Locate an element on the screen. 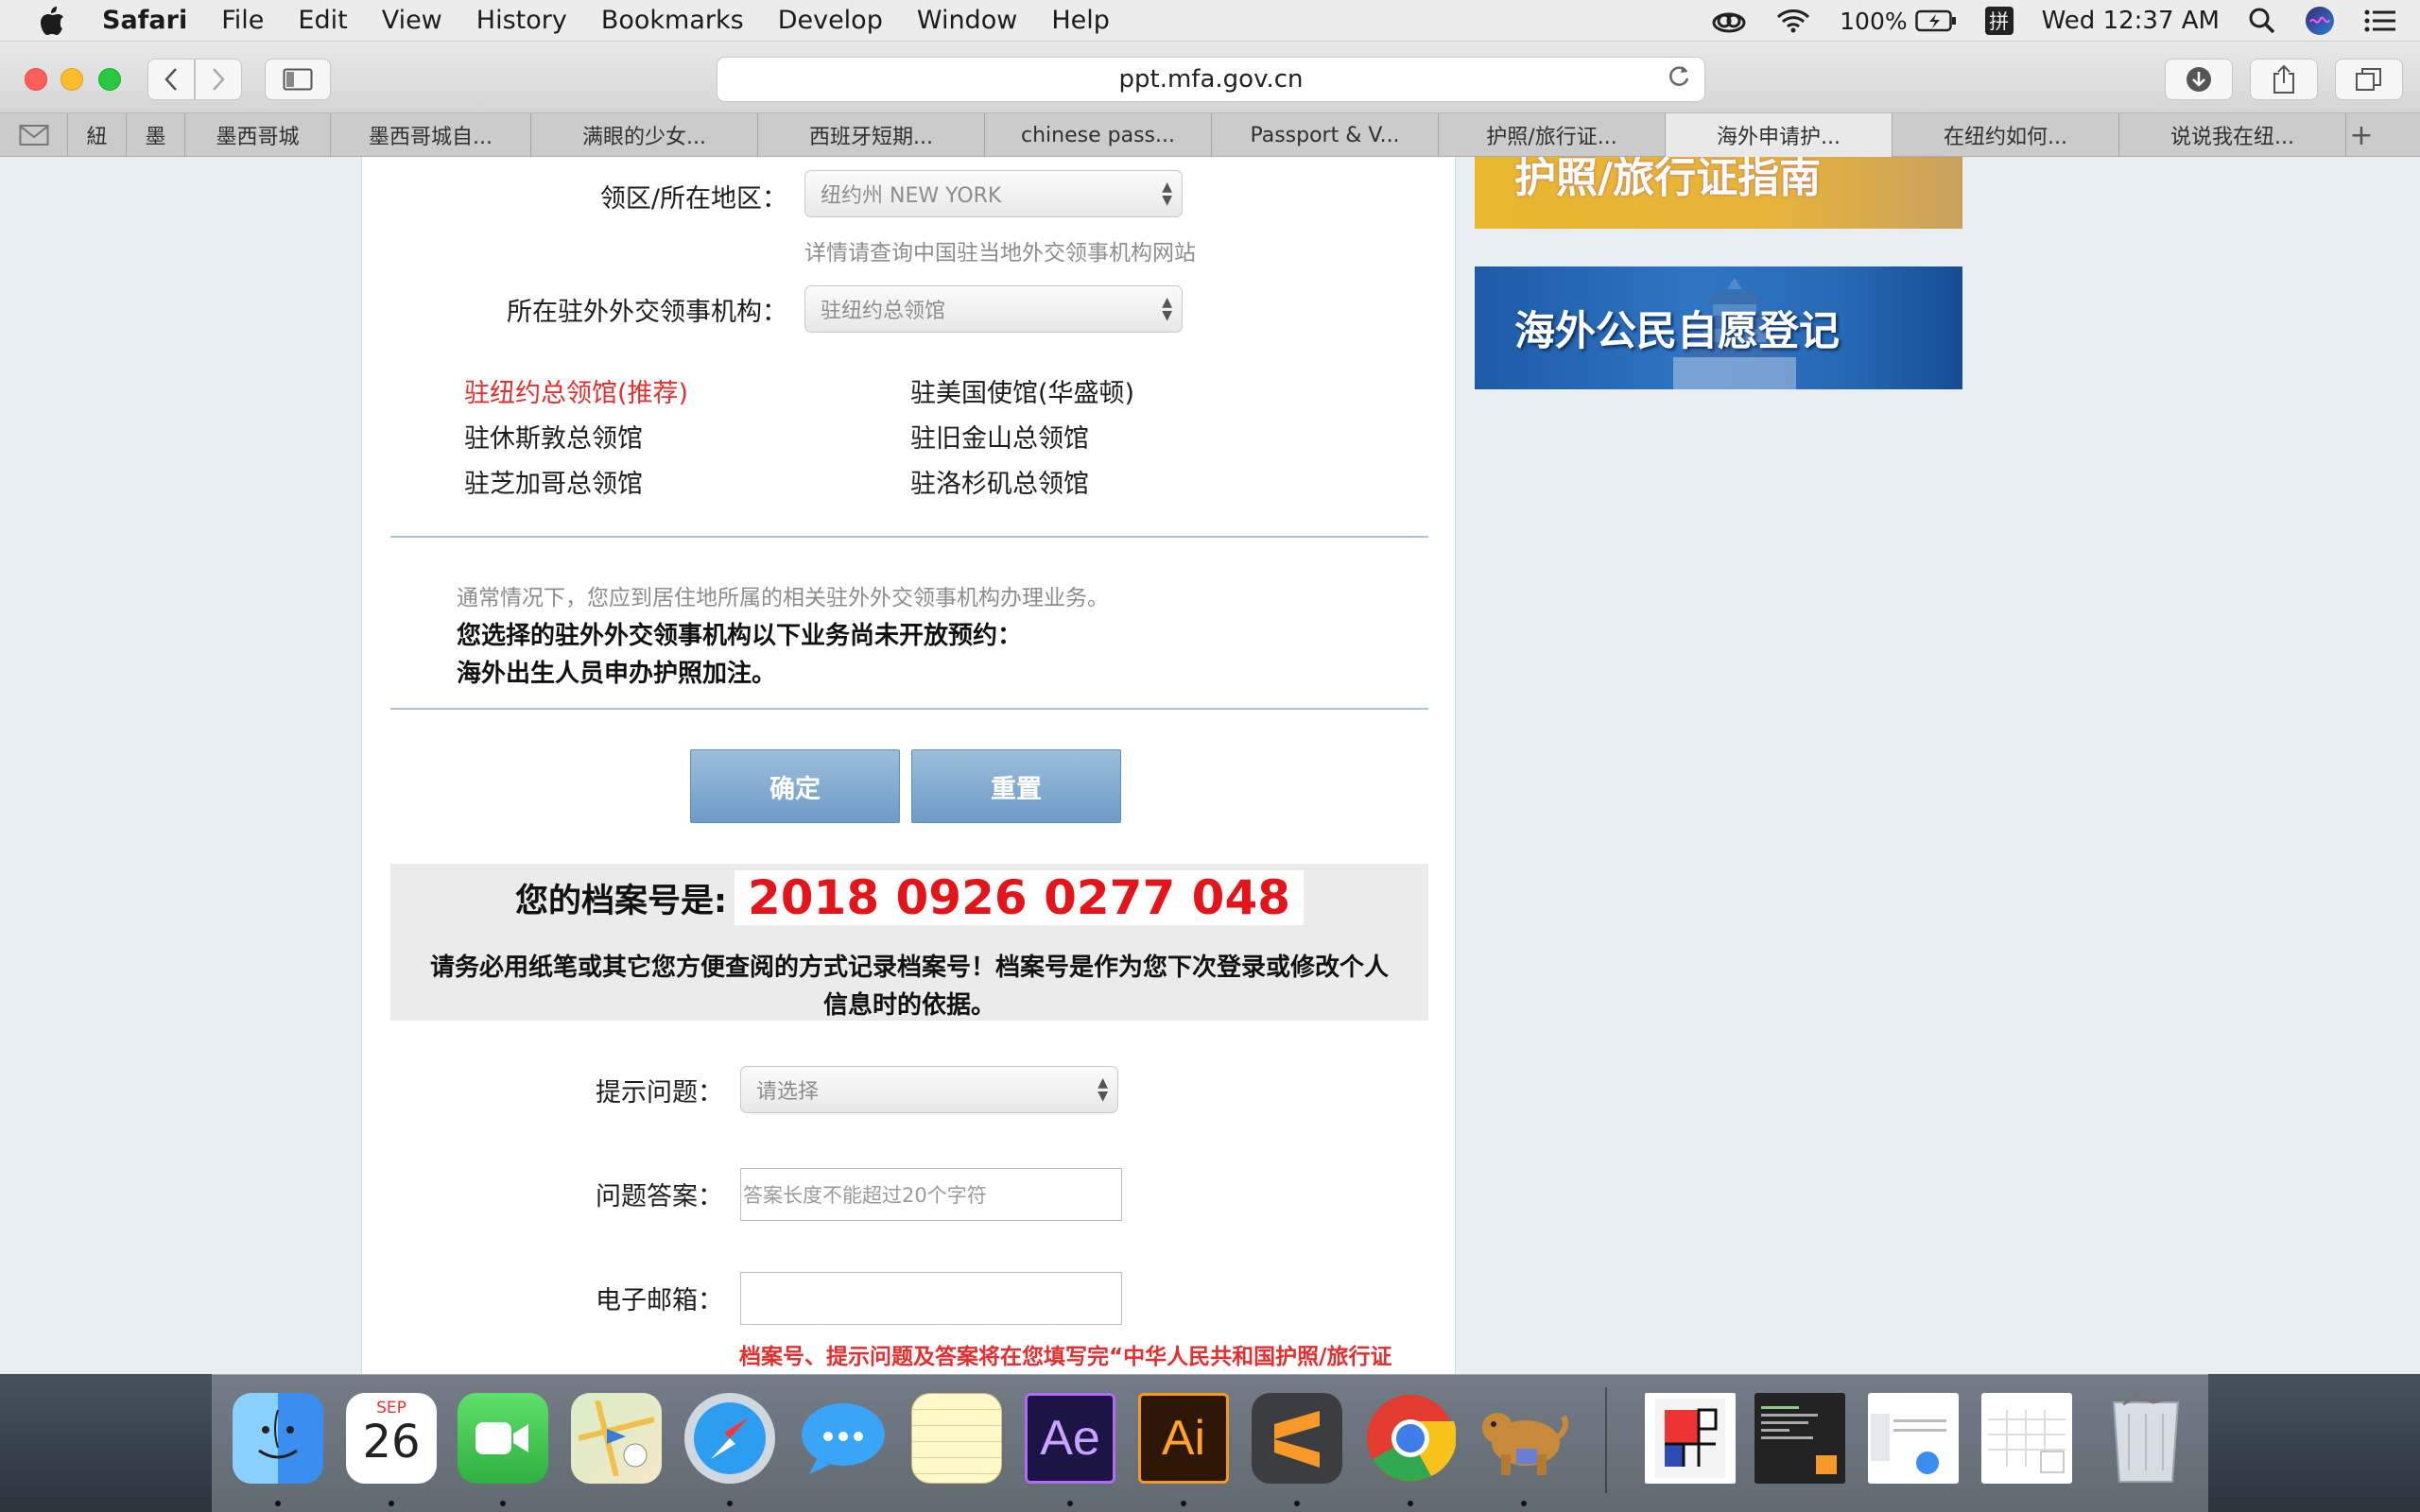 The height and width of the screenshot is (1512, 2420). consulate-select: 驻纽约总领馆 ▲ ▼ is located at coordinates (993, 309).